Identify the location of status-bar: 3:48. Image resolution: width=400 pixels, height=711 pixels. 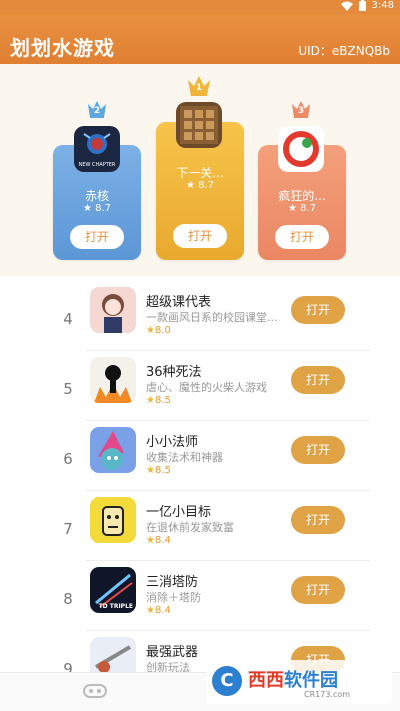
(200, 7).